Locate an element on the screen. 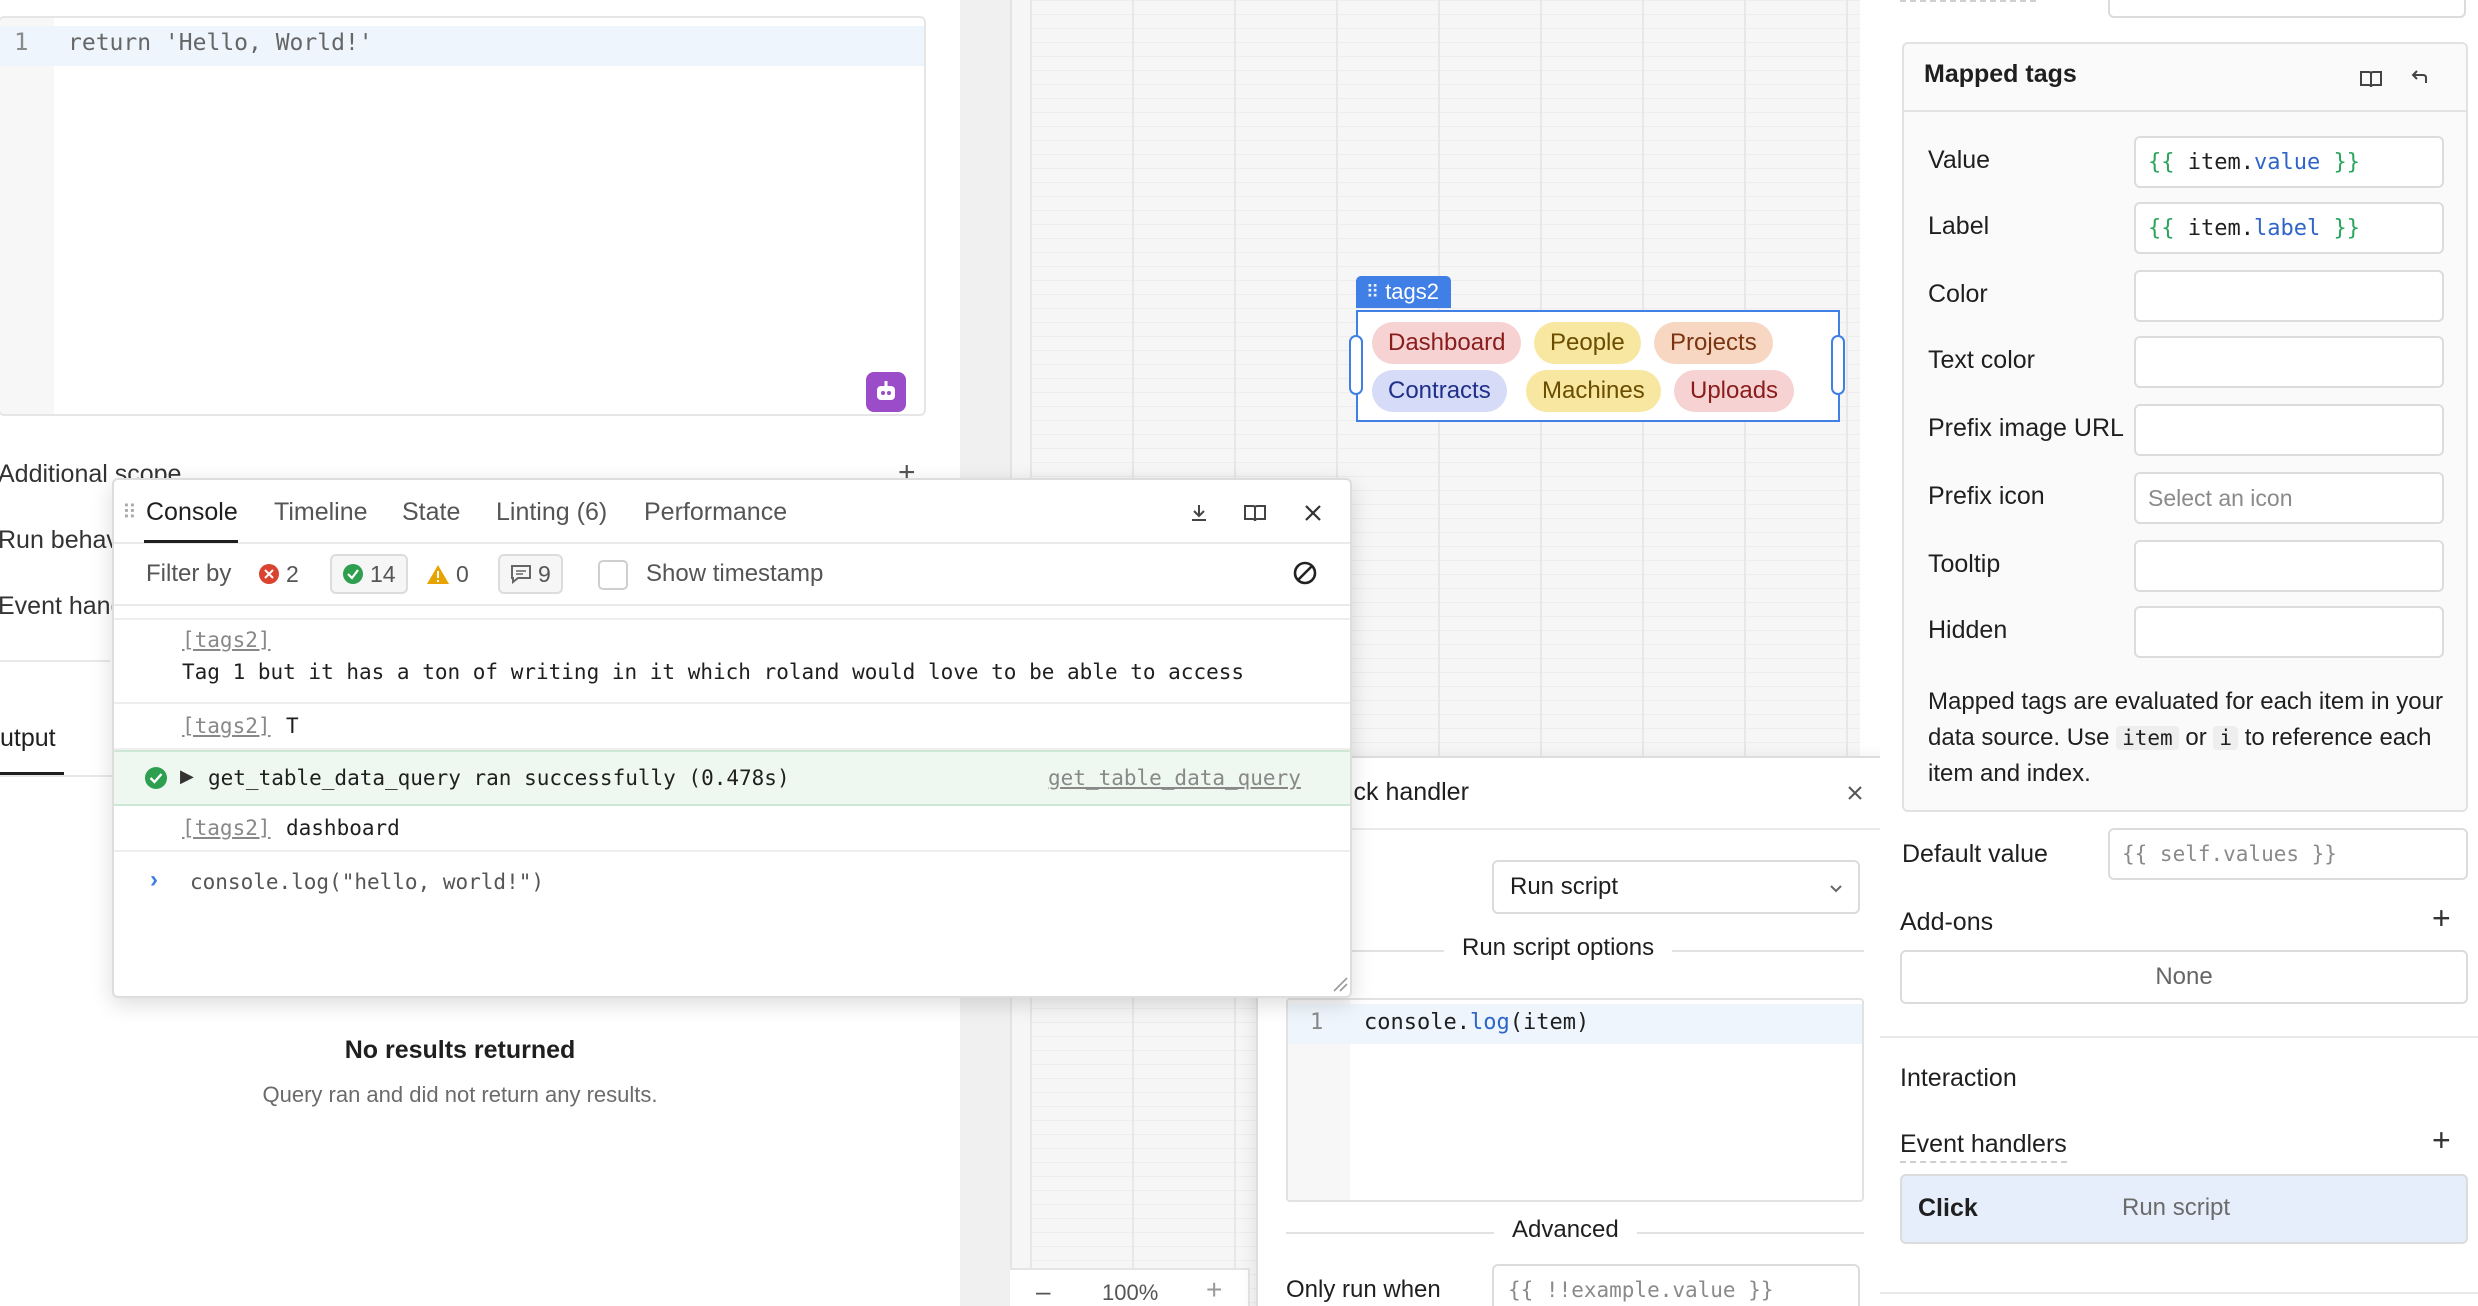 This screenshot has height=1306, width=2478. mapped-docs-button is located at coordinates (2371, 79).